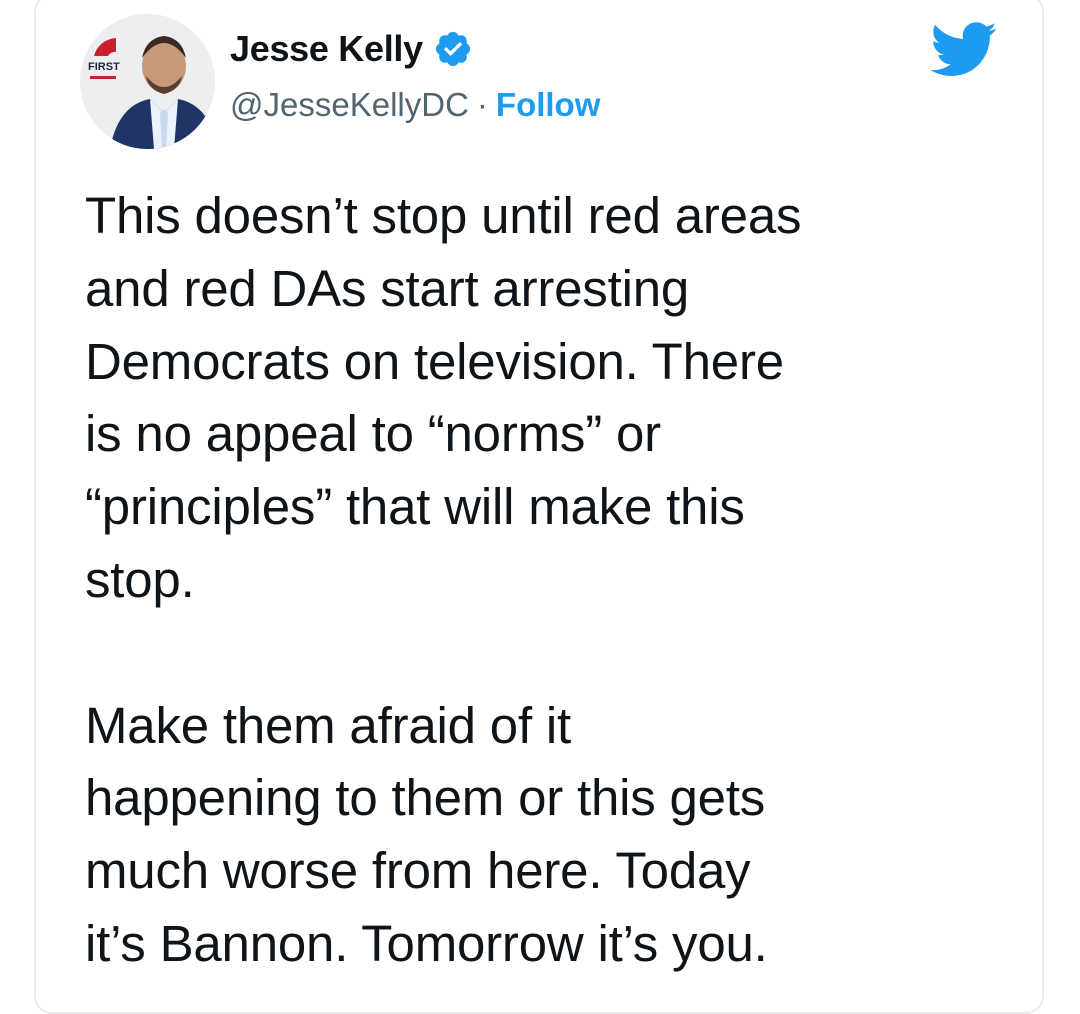 This screenshot has width=1080, height=1014. Describe the element at coordinates (452, 49) in the screenshot. I see `verified-badge-icon` at that location.